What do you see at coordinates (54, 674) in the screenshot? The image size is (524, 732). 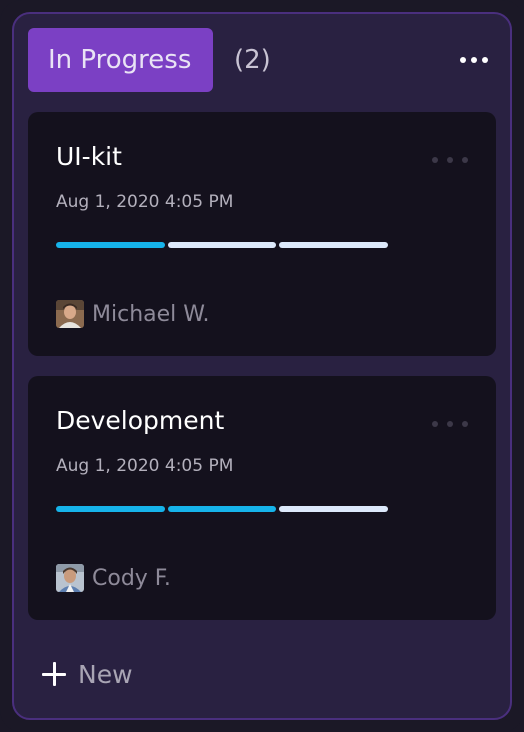 I see `plus-icon` at bounding box center [54, 674].